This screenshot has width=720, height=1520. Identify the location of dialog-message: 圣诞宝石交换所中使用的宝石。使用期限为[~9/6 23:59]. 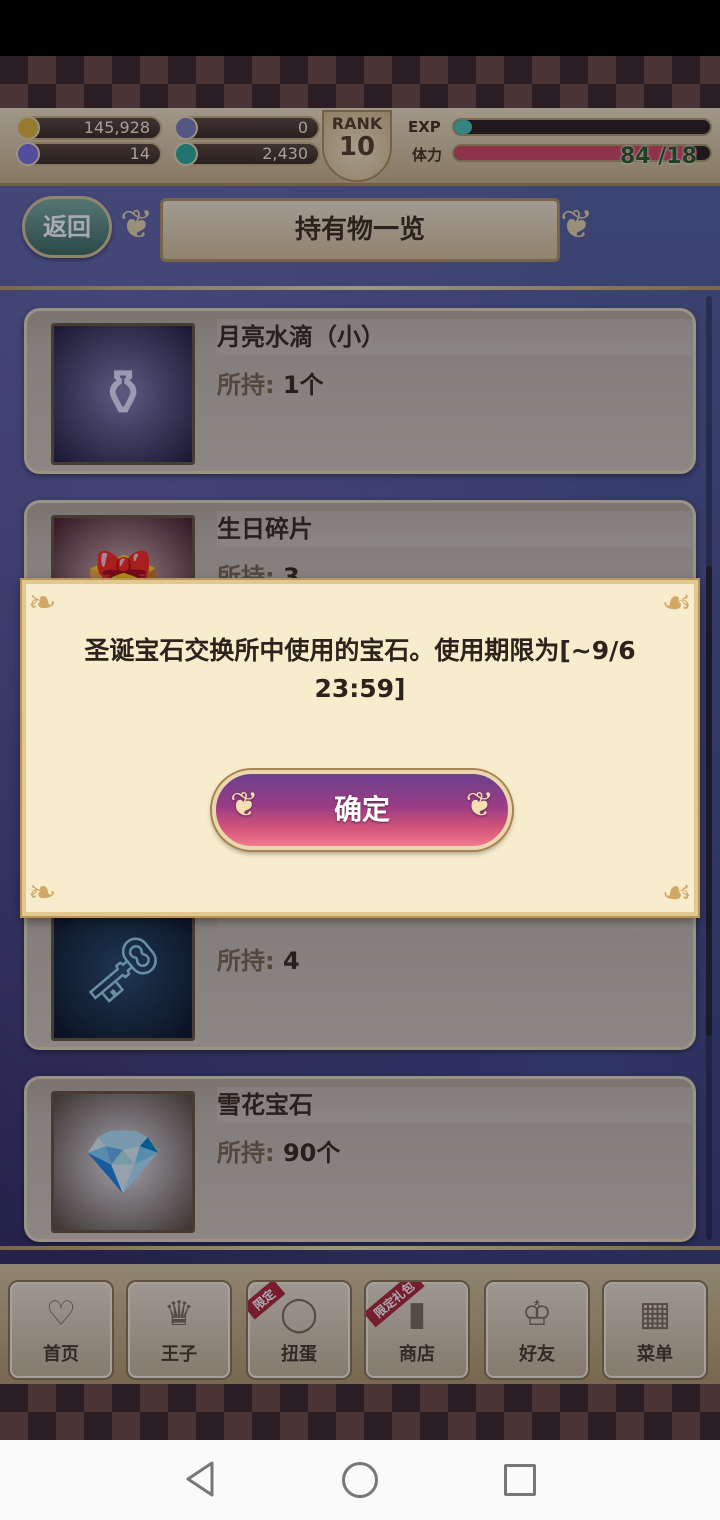
(360, 670).